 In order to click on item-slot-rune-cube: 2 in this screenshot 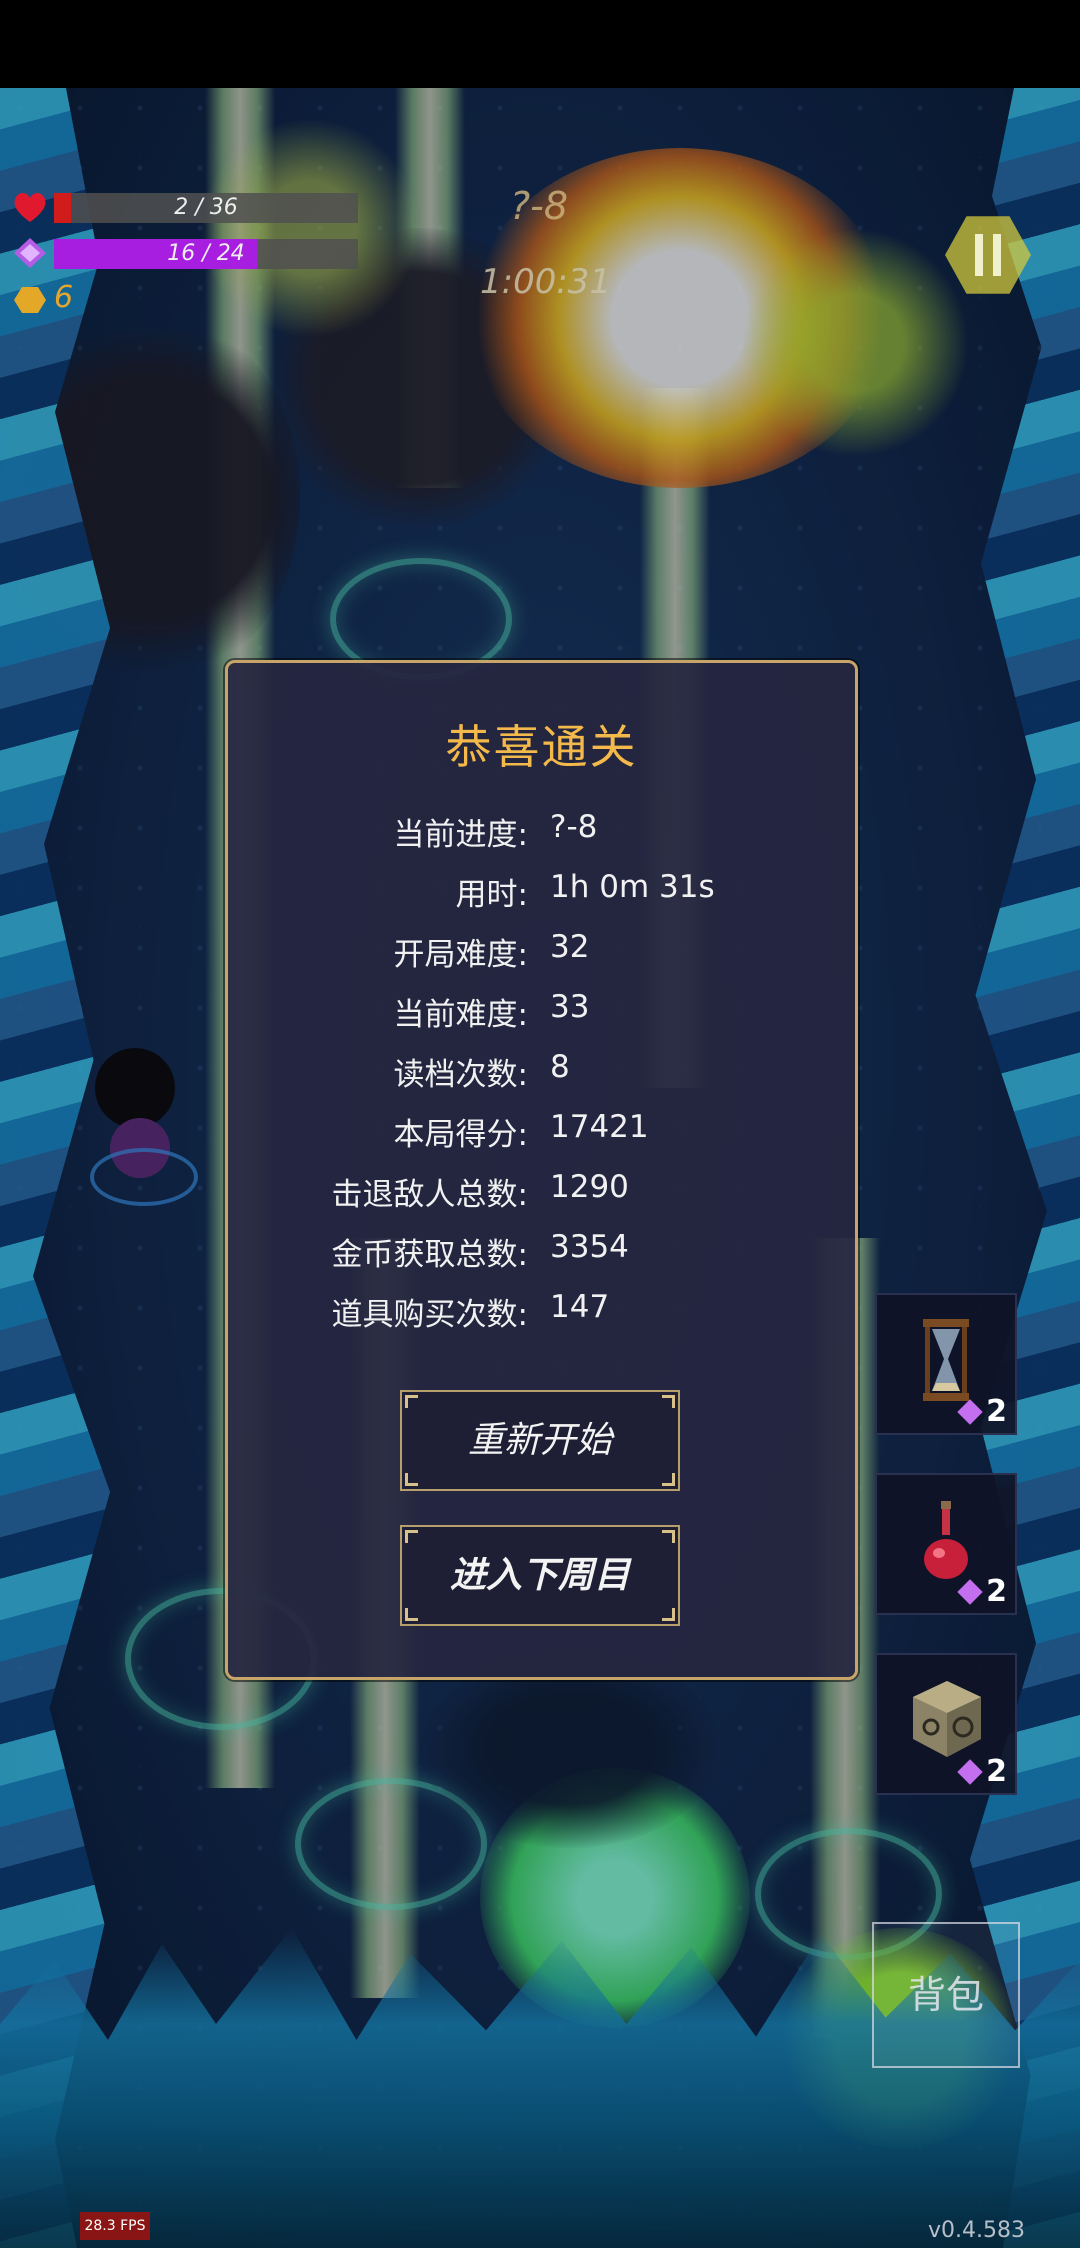, I will do `click(946, 1724)`.